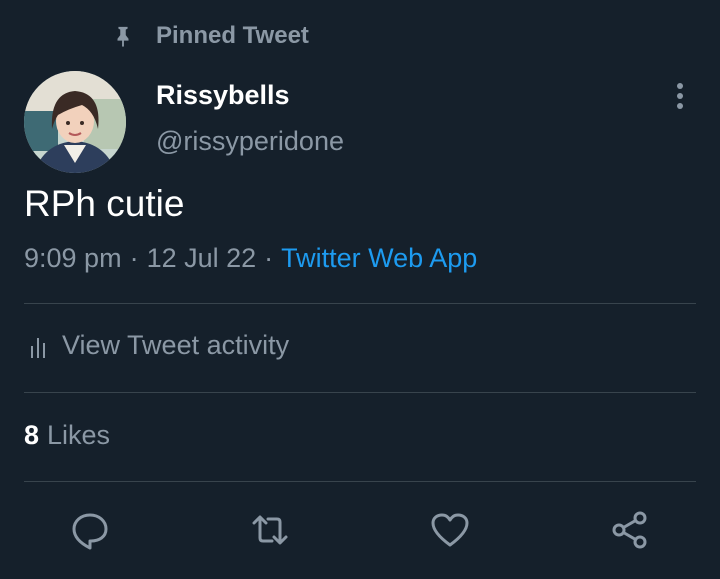  What do you see at coordinates (73, 258) in the screenshot?
I see `tweet-time: 9:09 pm` at bounding box center [73, 258].